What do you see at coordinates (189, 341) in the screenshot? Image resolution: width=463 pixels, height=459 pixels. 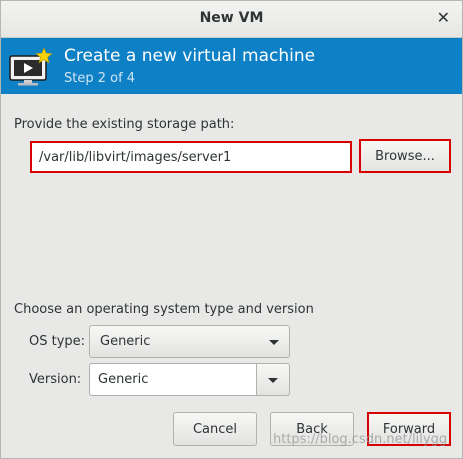 I see `os-type-dropdown: Generic` at bounding box center [189, 341].